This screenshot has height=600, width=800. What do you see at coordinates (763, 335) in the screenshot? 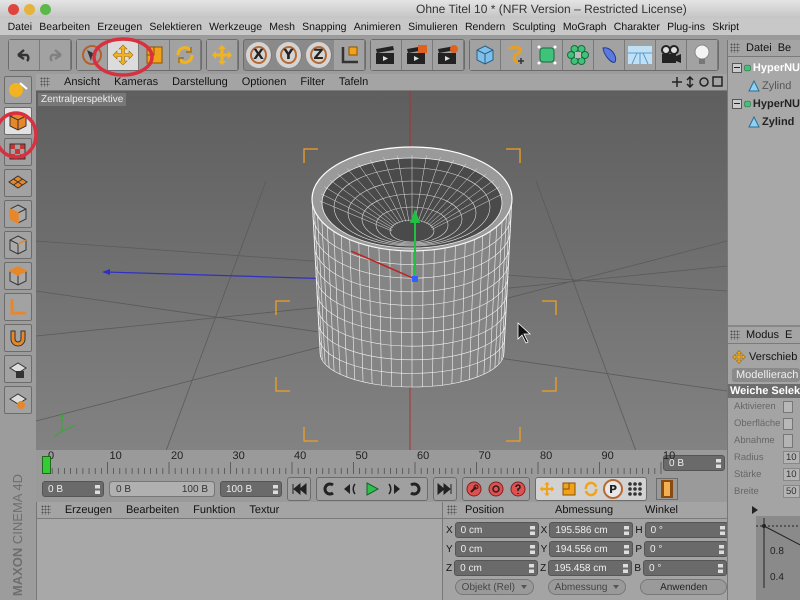
I see `attribute-menu-item: Modus` at bounding box center [763, 335].